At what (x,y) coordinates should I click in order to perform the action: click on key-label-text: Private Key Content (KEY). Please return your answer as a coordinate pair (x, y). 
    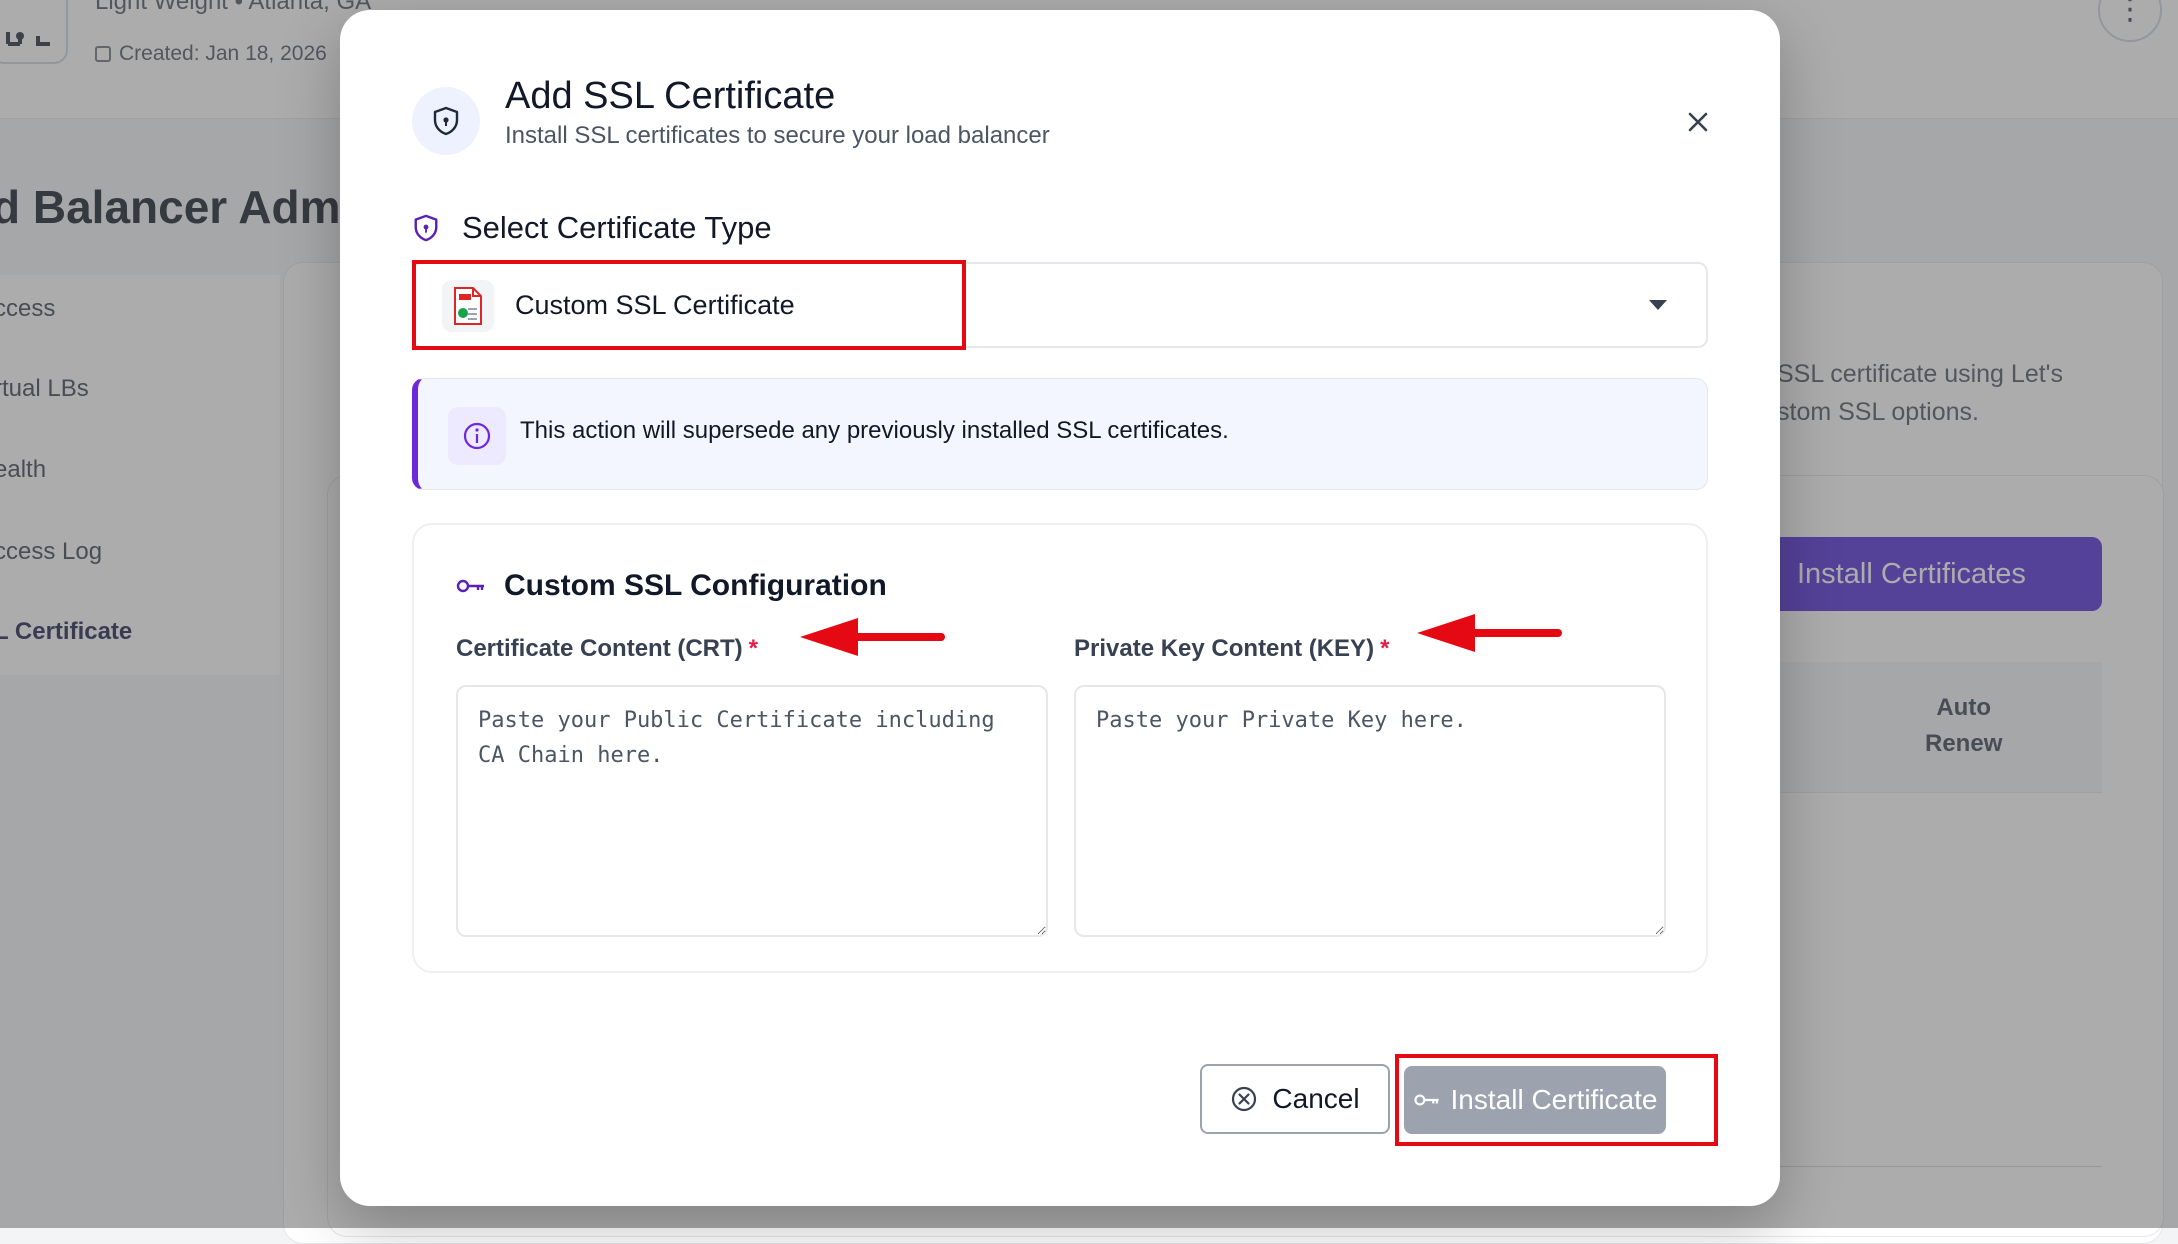
    Looking at the image, I should click on (1224, 648).